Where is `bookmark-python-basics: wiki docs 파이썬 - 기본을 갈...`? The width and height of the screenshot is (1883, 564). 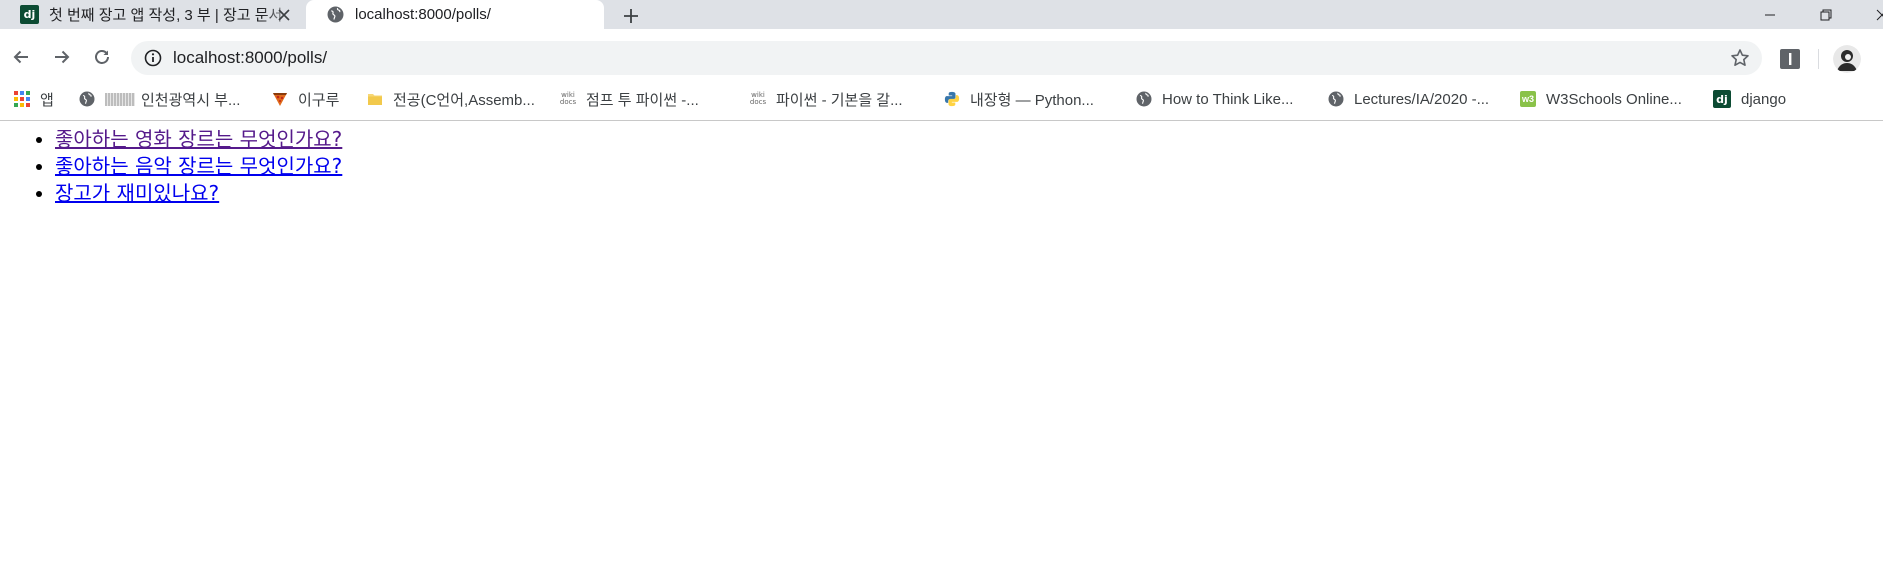 bookmark-python-basics: wiki docs 파이썬 - 기본을 갈... is located at coordinates (826, 99).